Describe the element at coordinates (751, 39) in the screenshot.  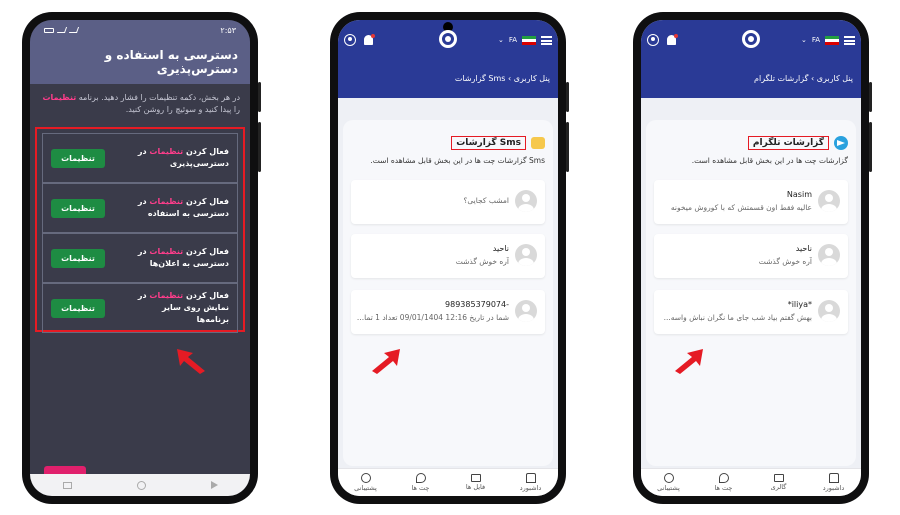
I see `app-logo-icon` at that location.